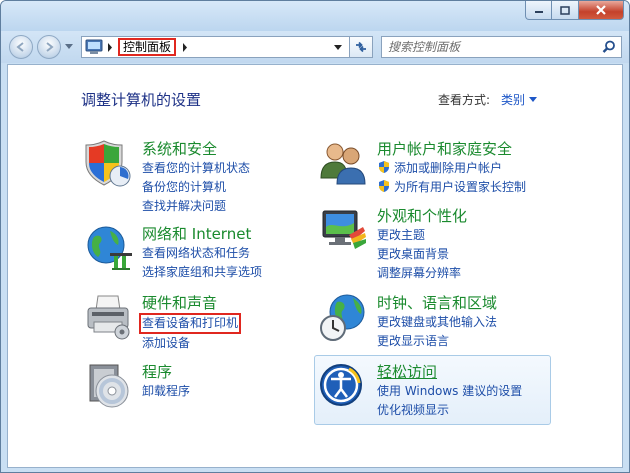 The height and width of the screenshot is (473, 630). I want to click on shield-icon, so click(109, 163).